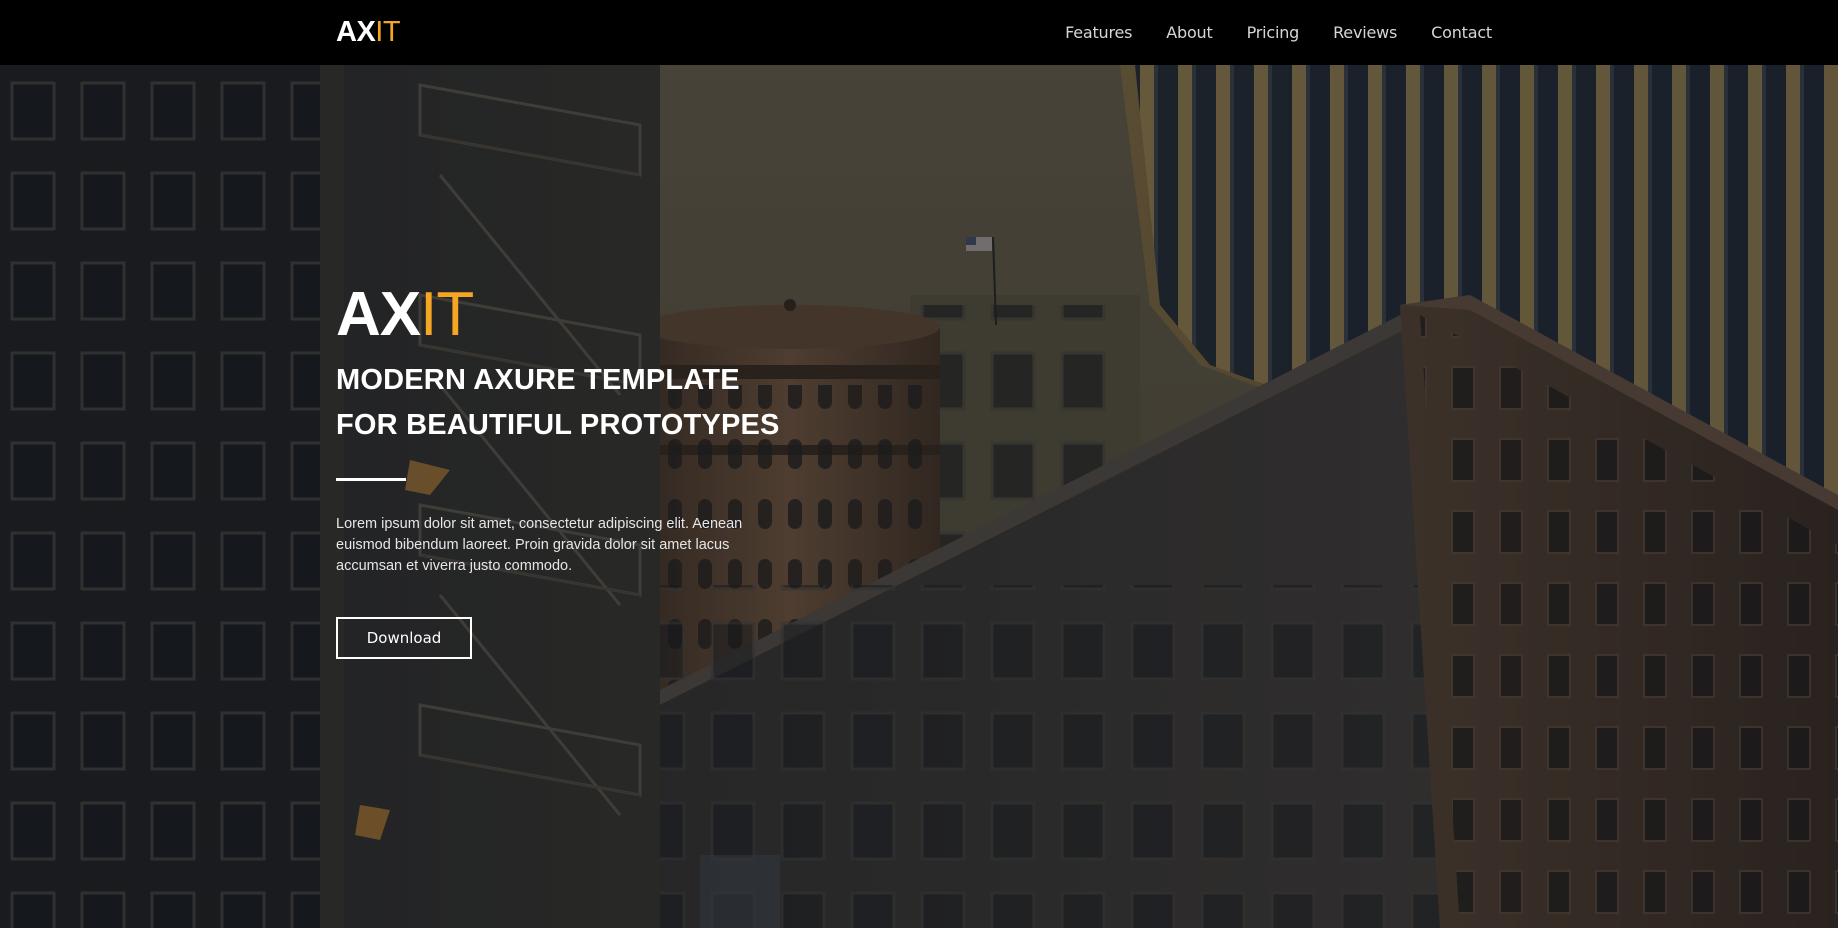 Image resolution: width=1838 pixels, height=928 pixels. Describe the element at coordinates (356, 32) in the screenshot. I see `brand-logo-primary: AX` at that location.